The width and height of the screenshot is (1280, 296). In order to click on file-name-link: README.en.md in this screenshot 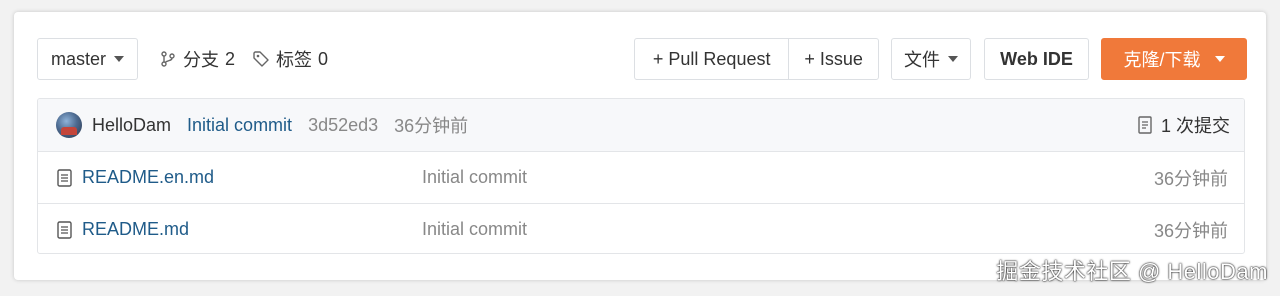, I will do `click(148, 177)`.